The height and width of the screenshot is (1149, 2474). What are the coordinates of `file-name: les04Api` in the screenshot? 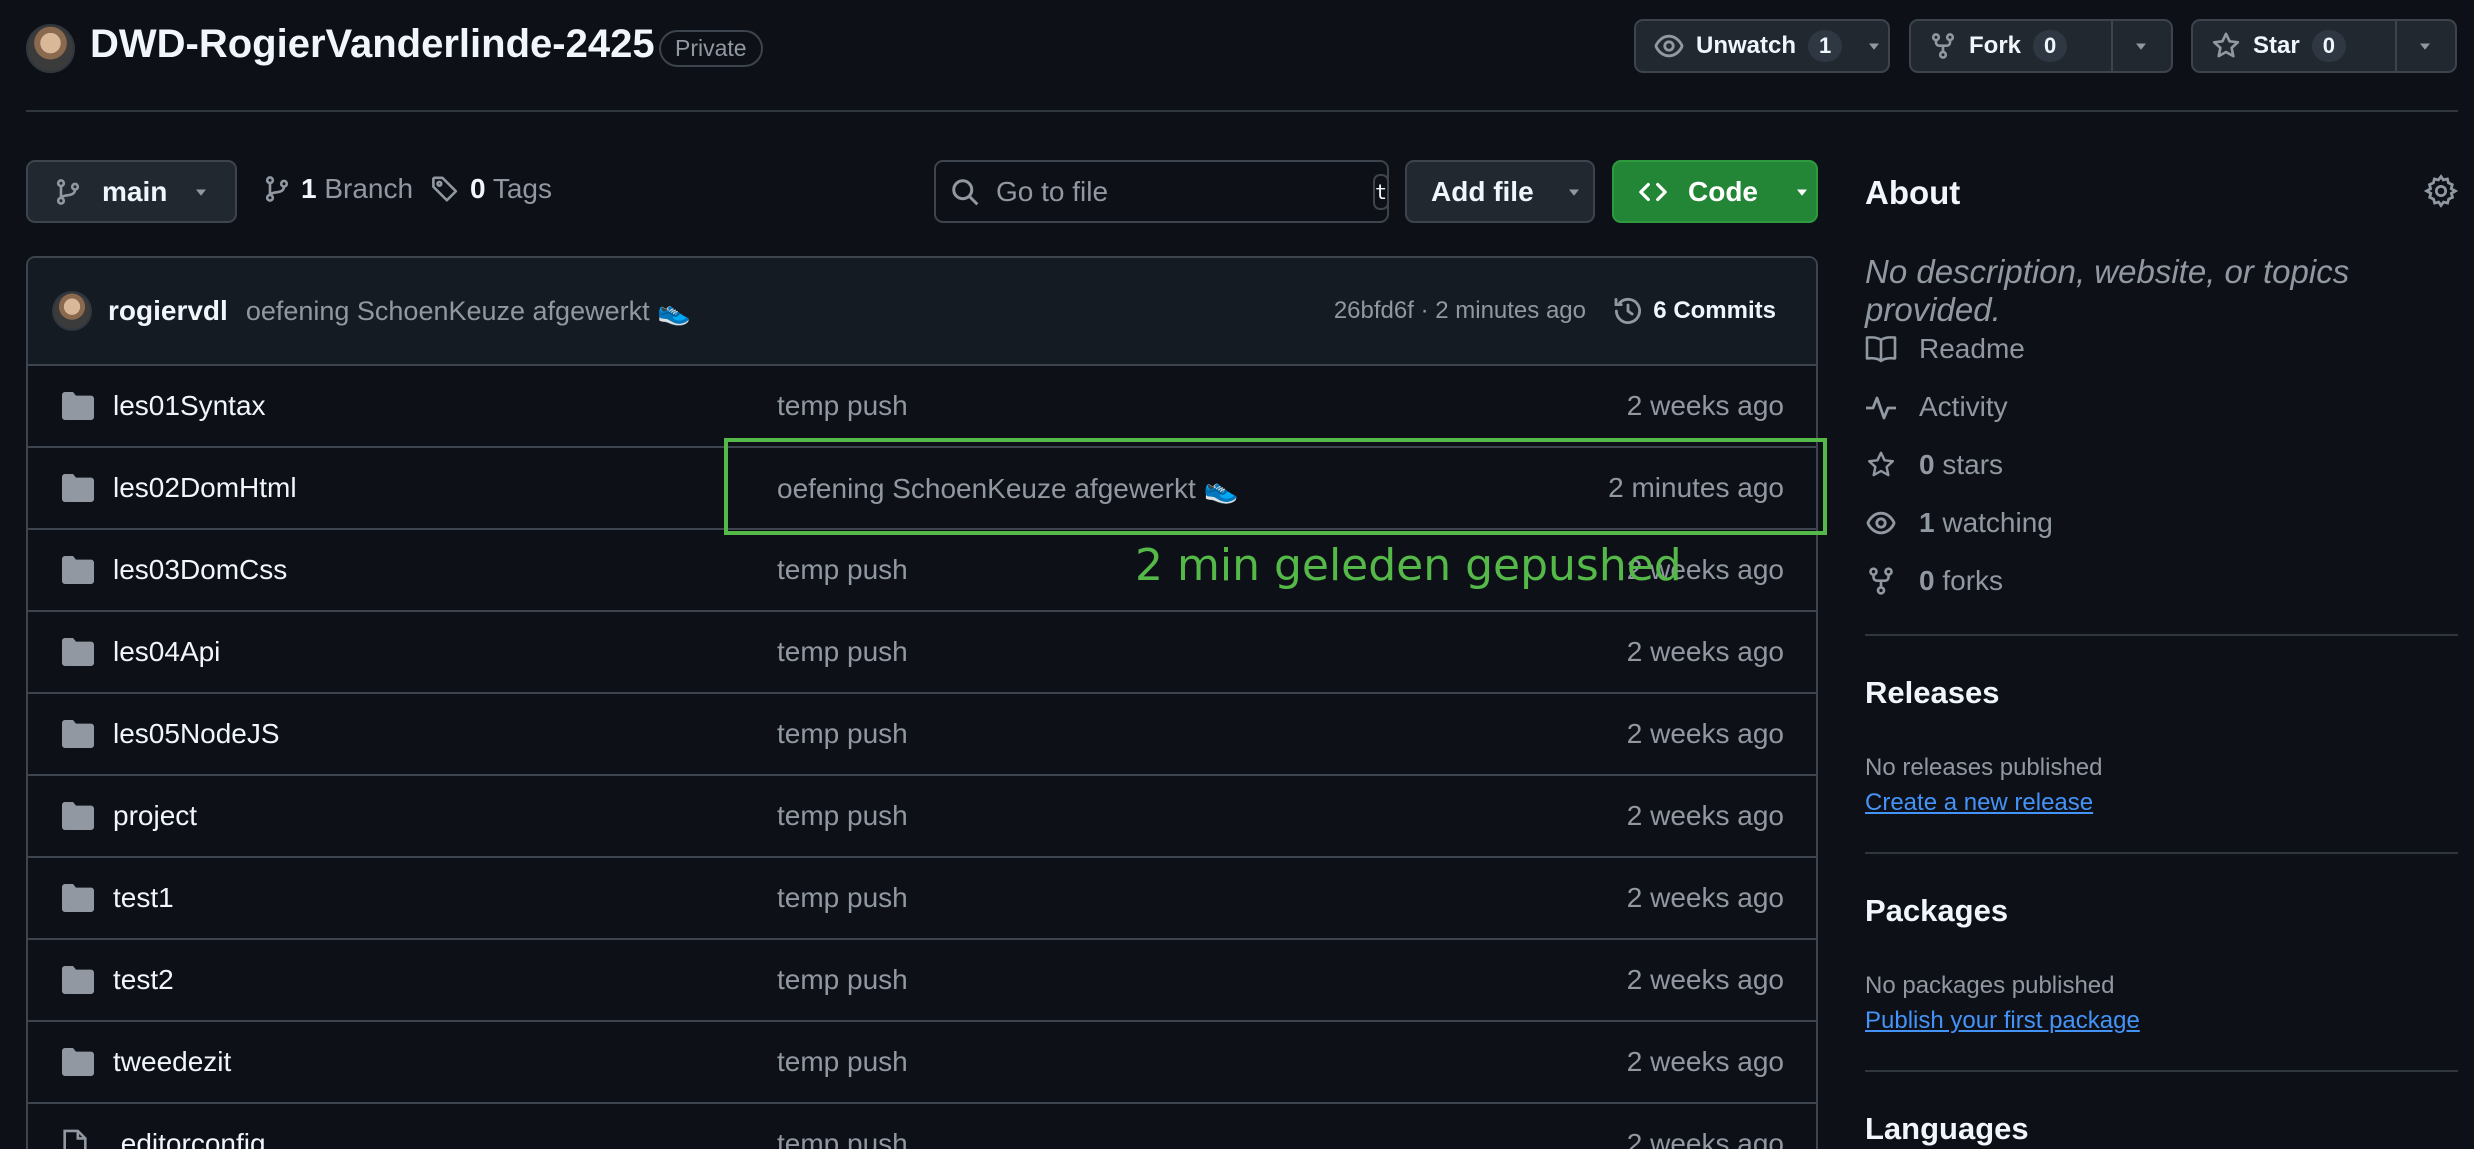 It's located at (166, 652).